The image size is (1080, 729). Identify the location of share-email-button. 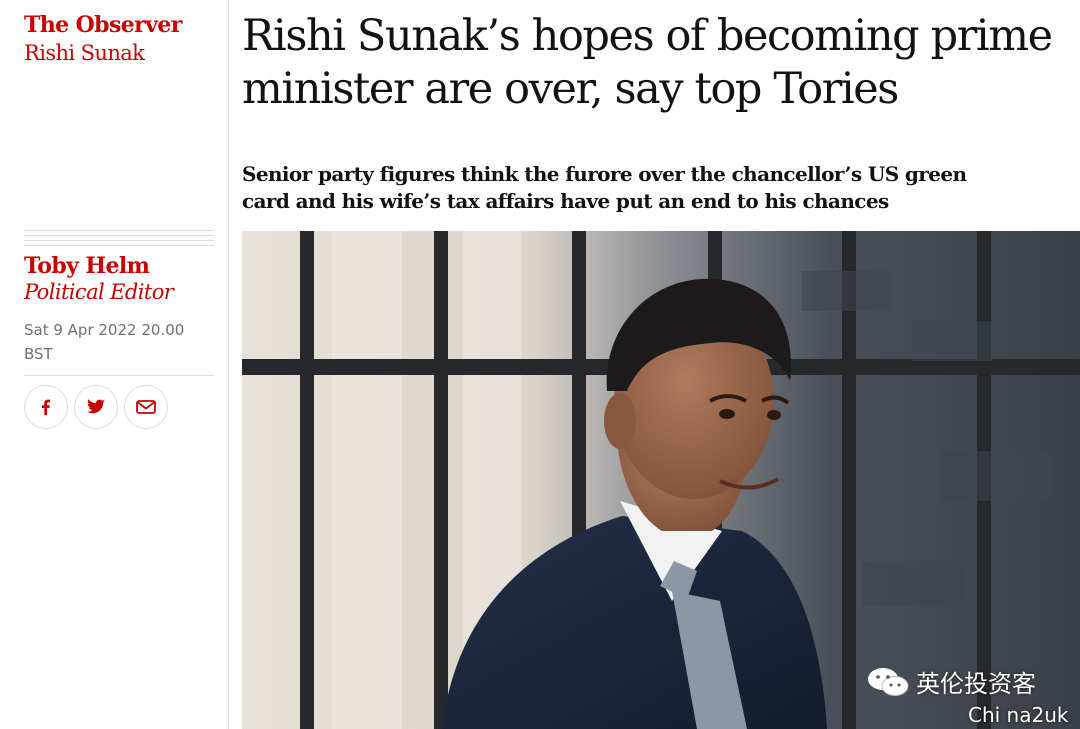
(146, 407).